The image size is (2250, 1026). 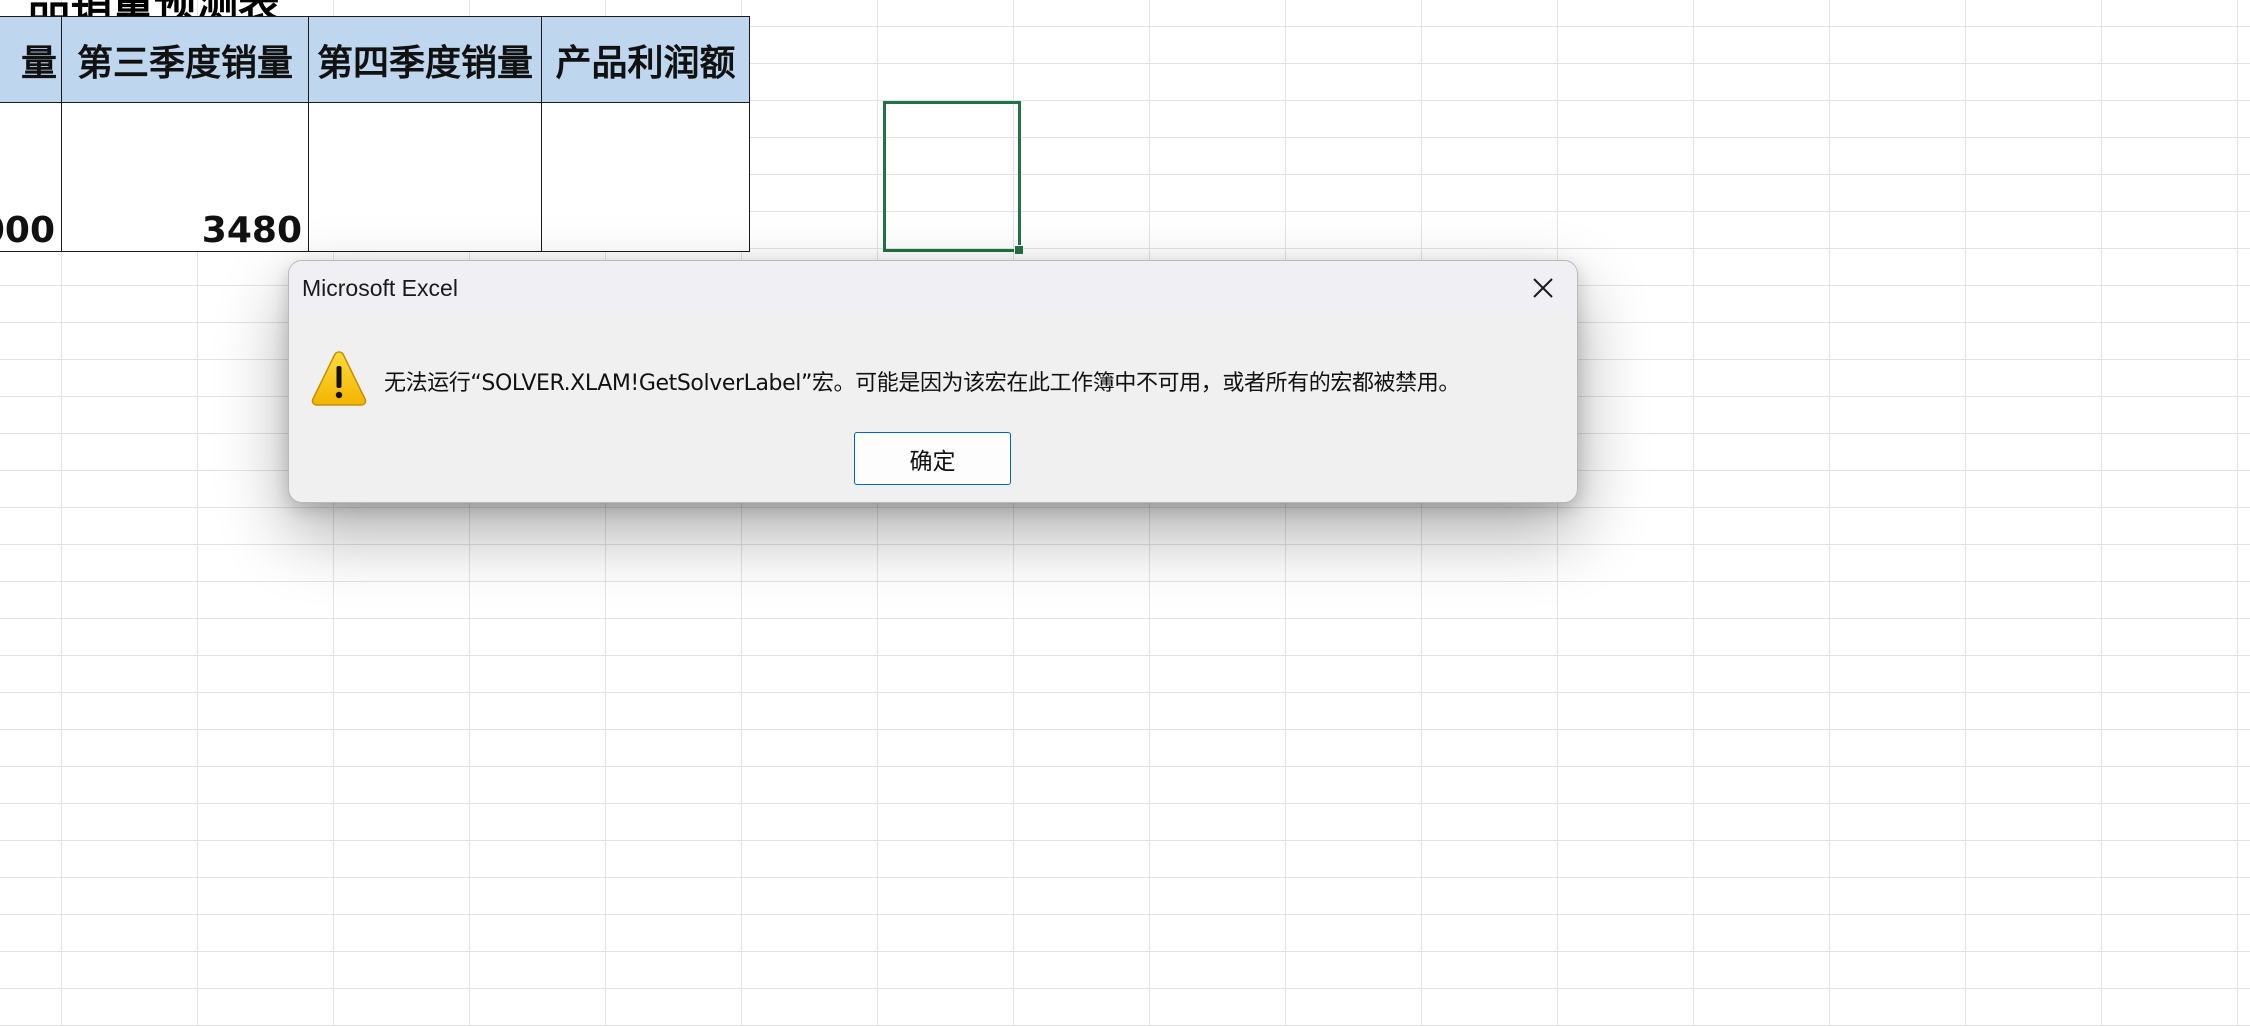 What do you see at coordinates (425, 177) in the screenshot?
I see `cell-q4-sales` at bounding box center [425, 177].